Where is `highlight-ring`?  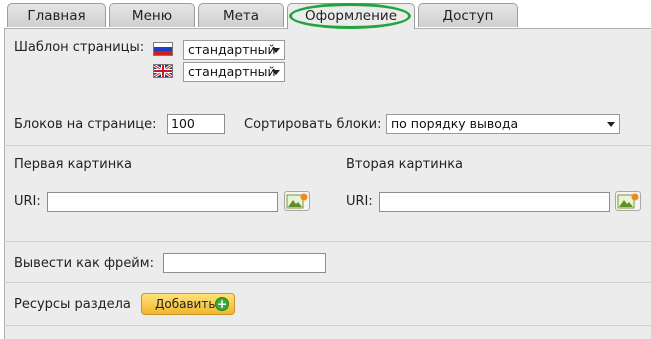 highlight-ring is located at coordinates (350, 16).